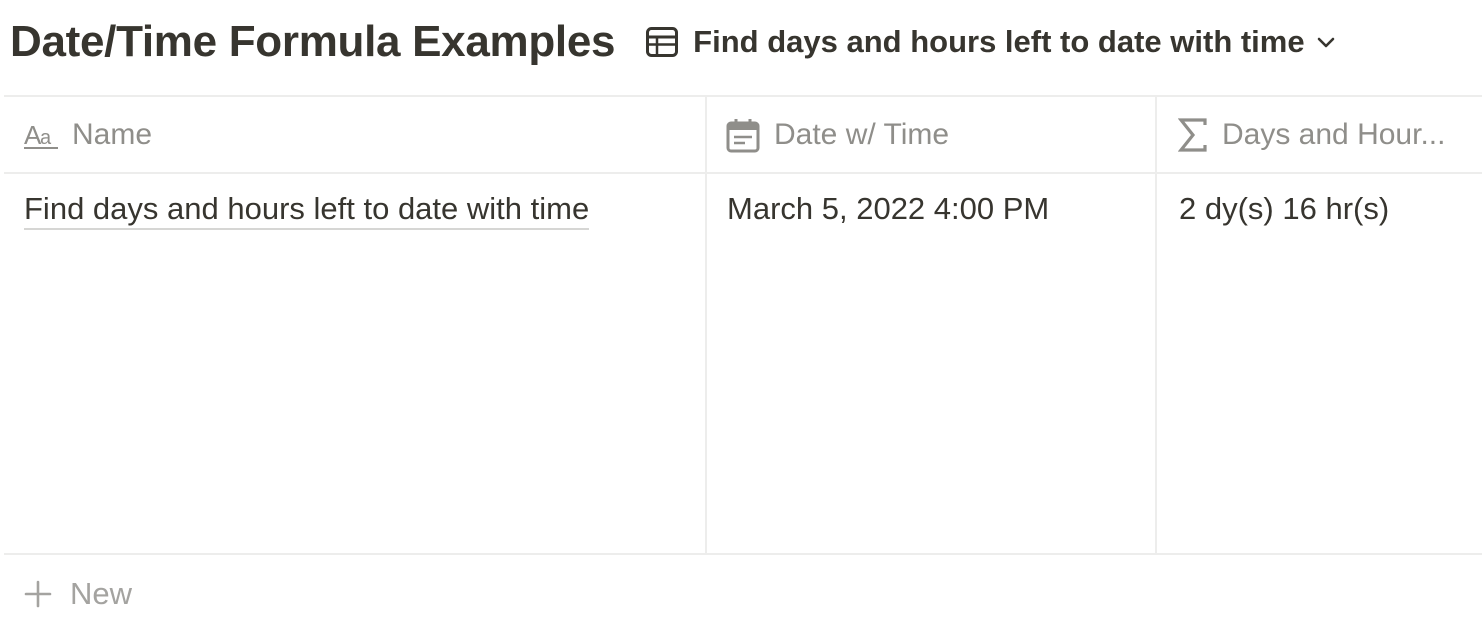  Describe the element at coordinates (888, 209) in the screenshot. I see `date-time-cell: March 5, 2022 4:00 PM` at that location.